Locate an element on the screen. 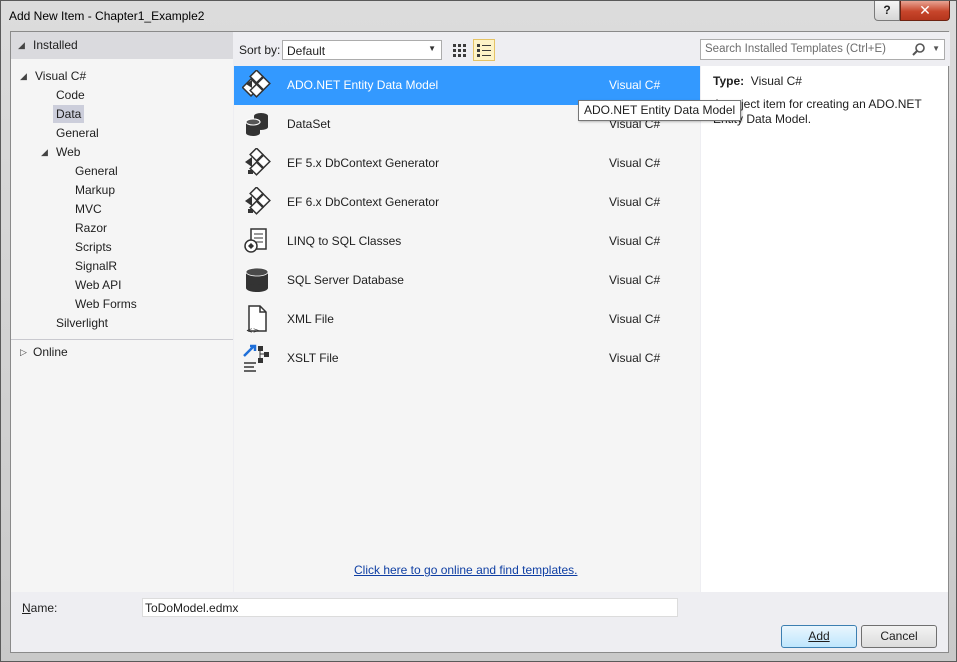 This screenshot has width=957, height=662. tree-item-label: SignalR is located at coordinates (96, 266).